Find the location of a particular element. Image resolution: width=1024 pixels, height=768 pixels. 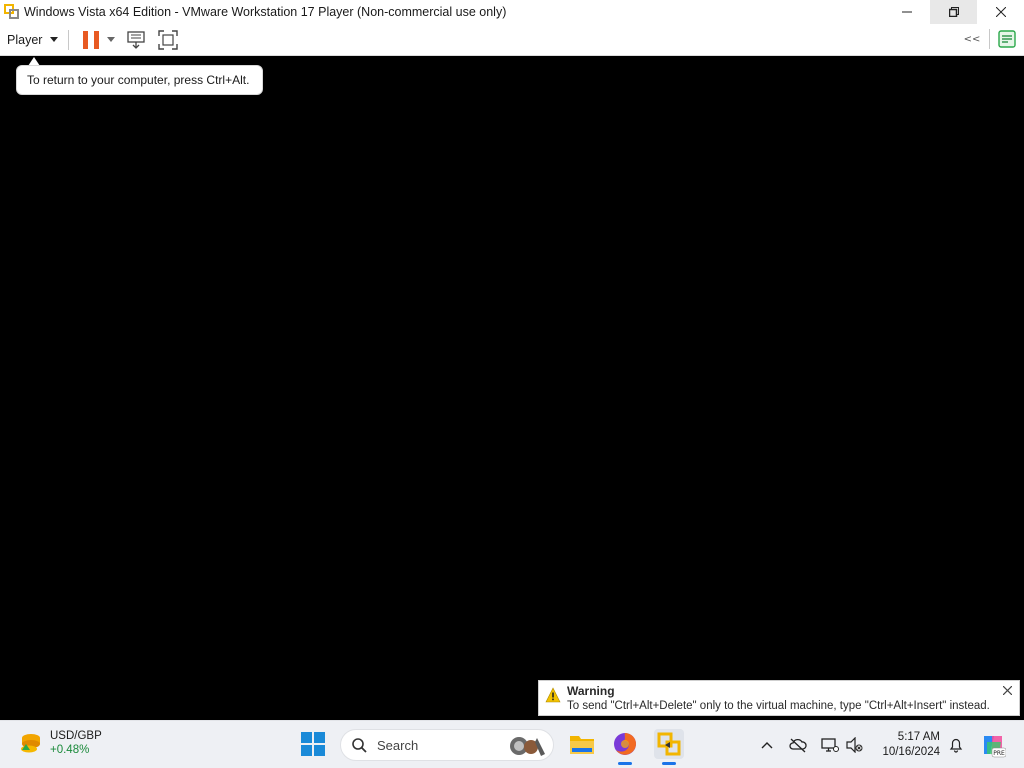

player-menu-button: Player is located at coordinates (33, 40).